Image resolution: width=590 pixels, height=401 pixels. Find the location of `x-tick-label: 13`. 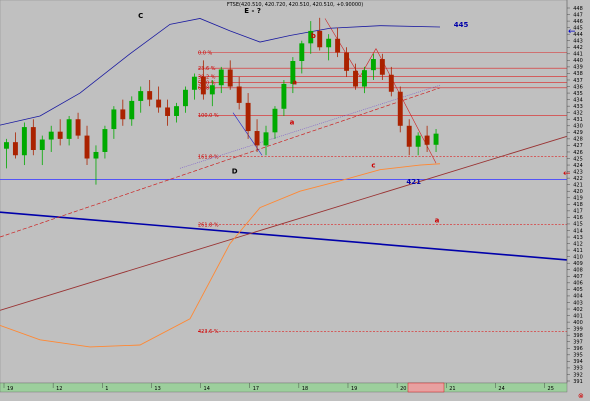

x-tick-label: 13 is located at coordinates (157, 389).